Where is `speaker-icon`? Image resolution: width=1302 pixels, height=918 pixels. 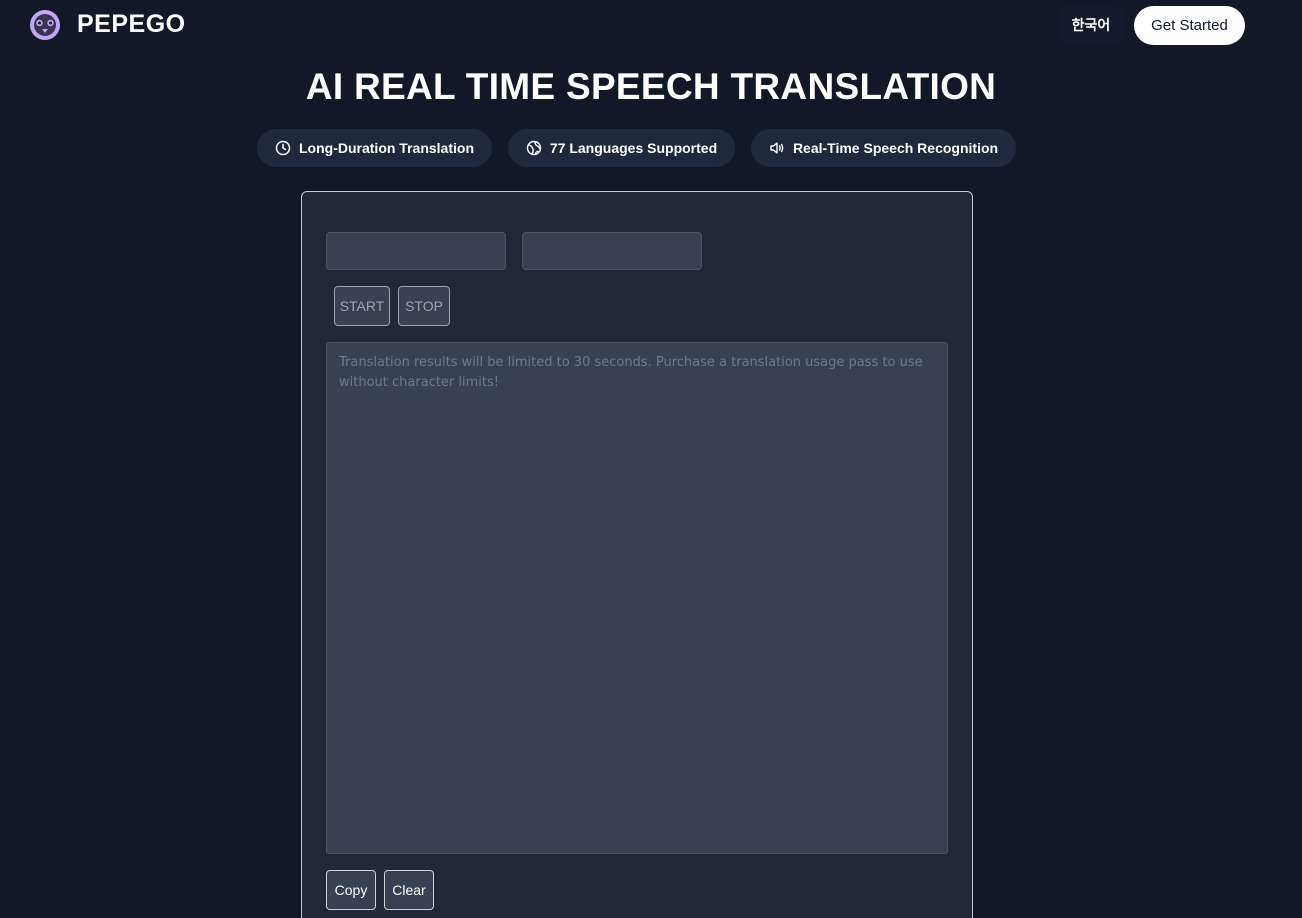
speaker-icon is located at coordinates (777, 148).